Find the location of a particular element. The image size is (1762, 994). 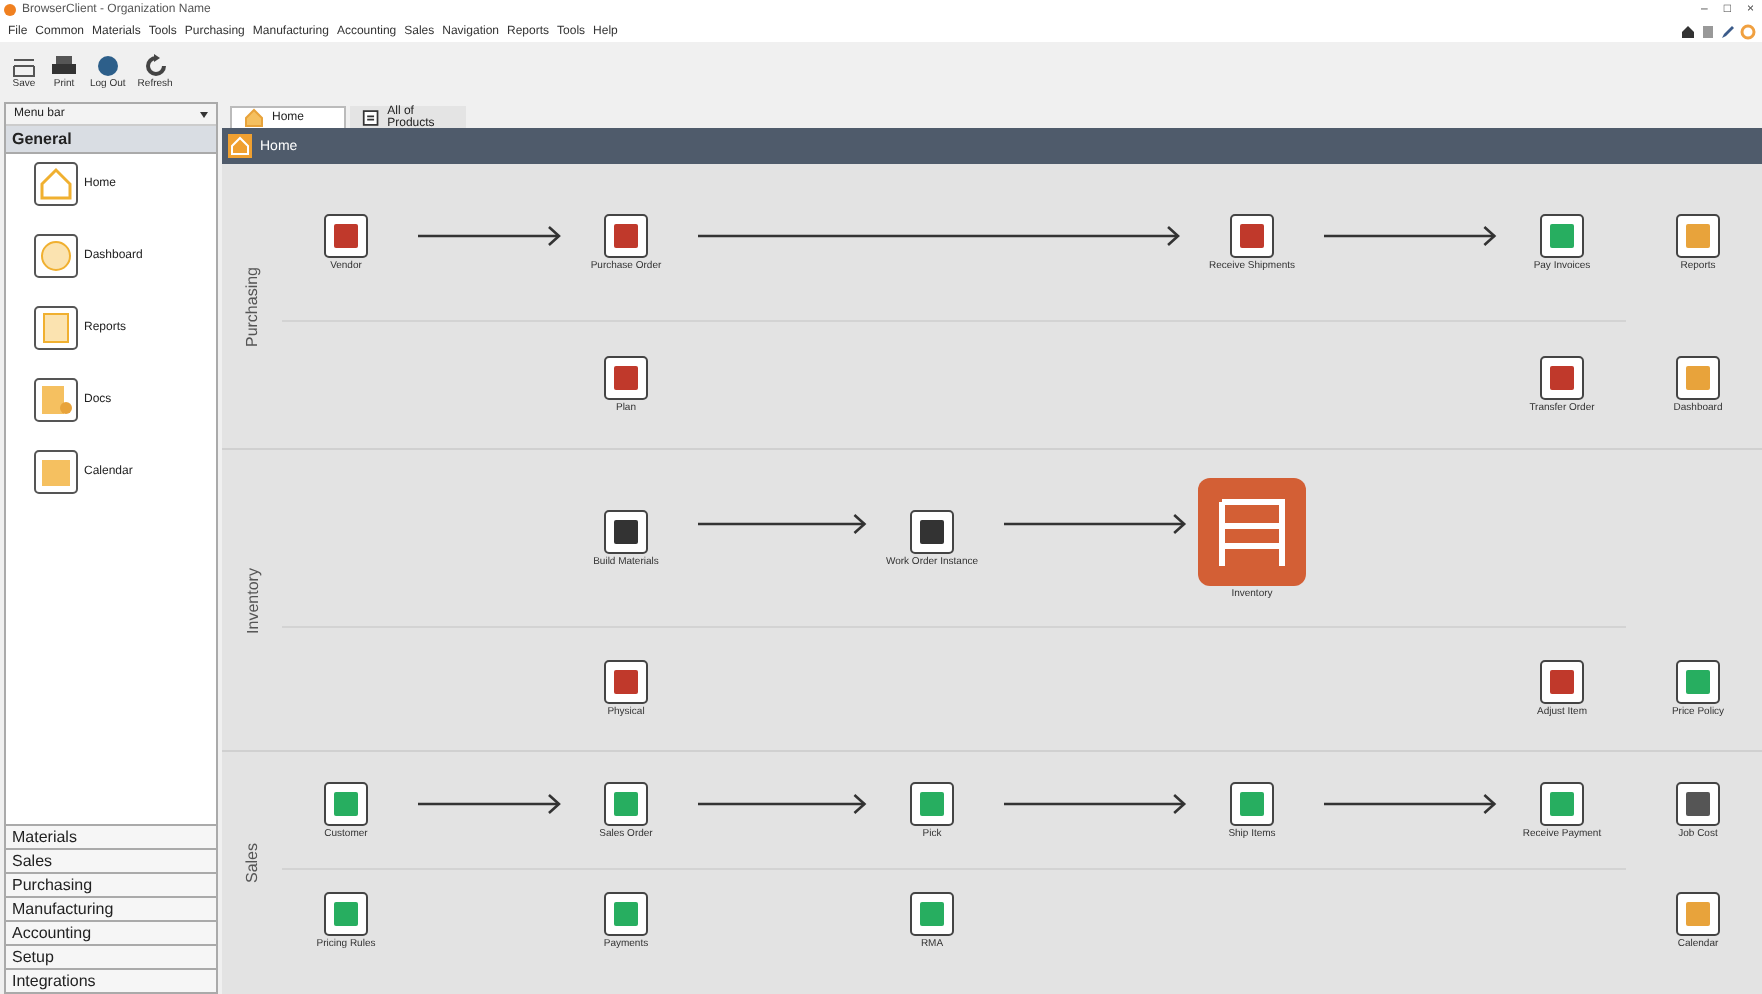

app-logo-icon is located at coordinates (10, 10).